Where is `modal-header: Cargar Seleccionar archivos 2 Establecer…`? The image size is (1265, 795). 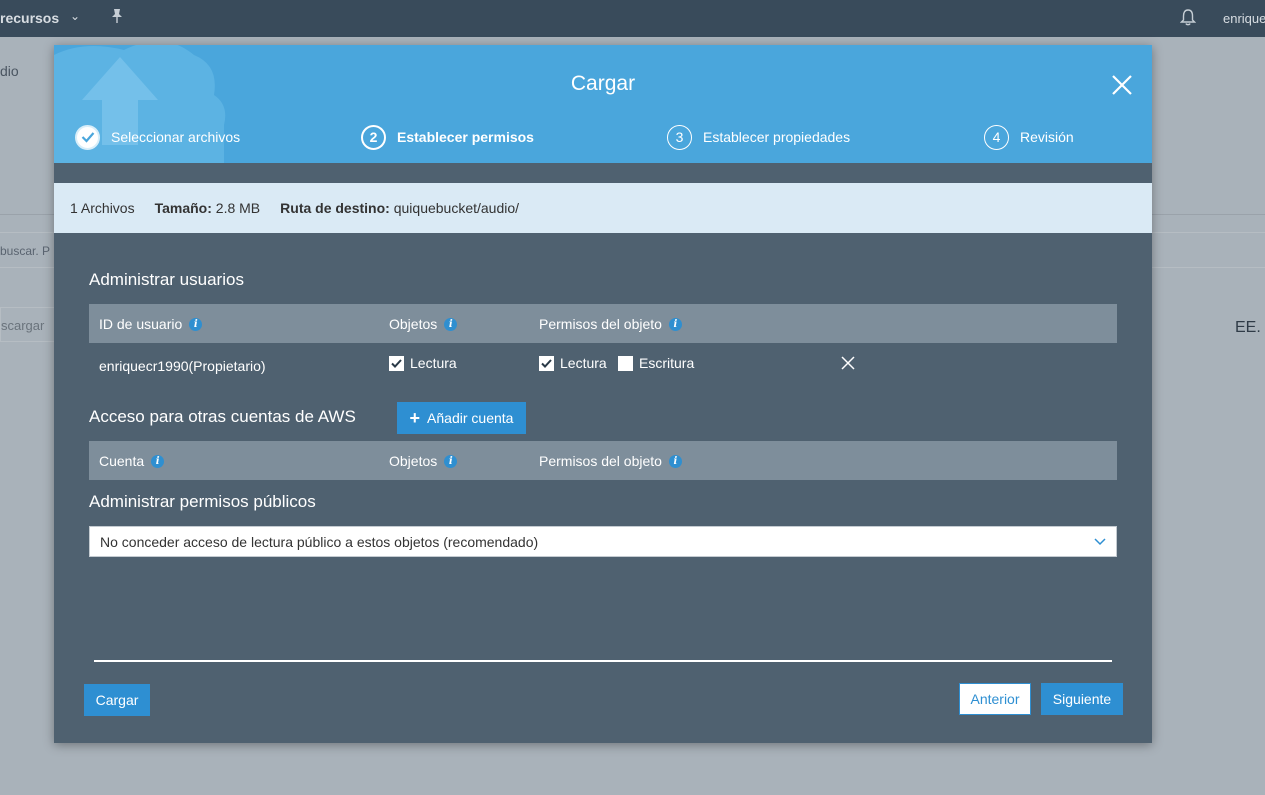
modal-header: Cargar Seleccionar archivos 2 Establecer… is located at coordinates (603, 104).